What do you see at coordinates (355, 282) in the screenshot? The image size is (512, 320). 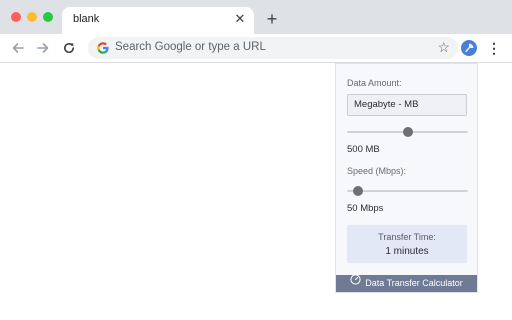 I see `speedometer-icon` at bounding box center [355, 282].